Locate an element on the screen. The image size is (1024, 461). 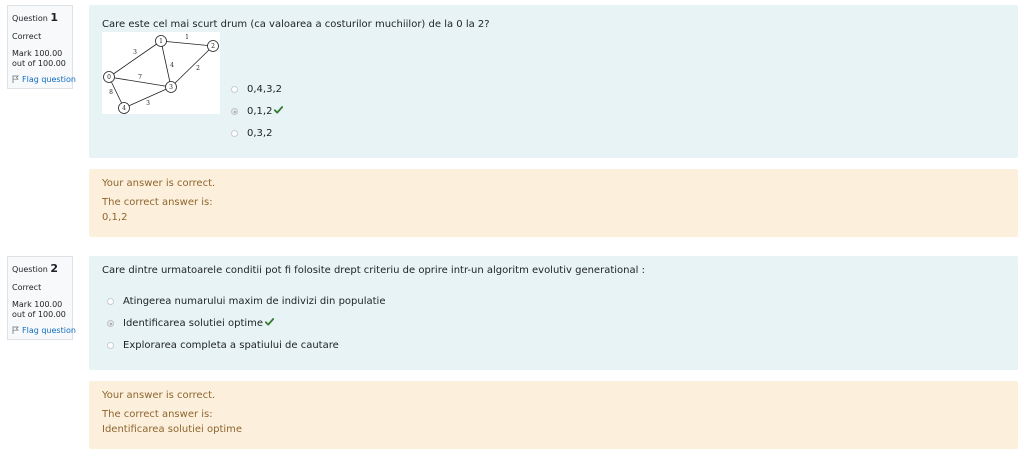
answer-label: 0,3,2 is located at coordinates (260, 133).